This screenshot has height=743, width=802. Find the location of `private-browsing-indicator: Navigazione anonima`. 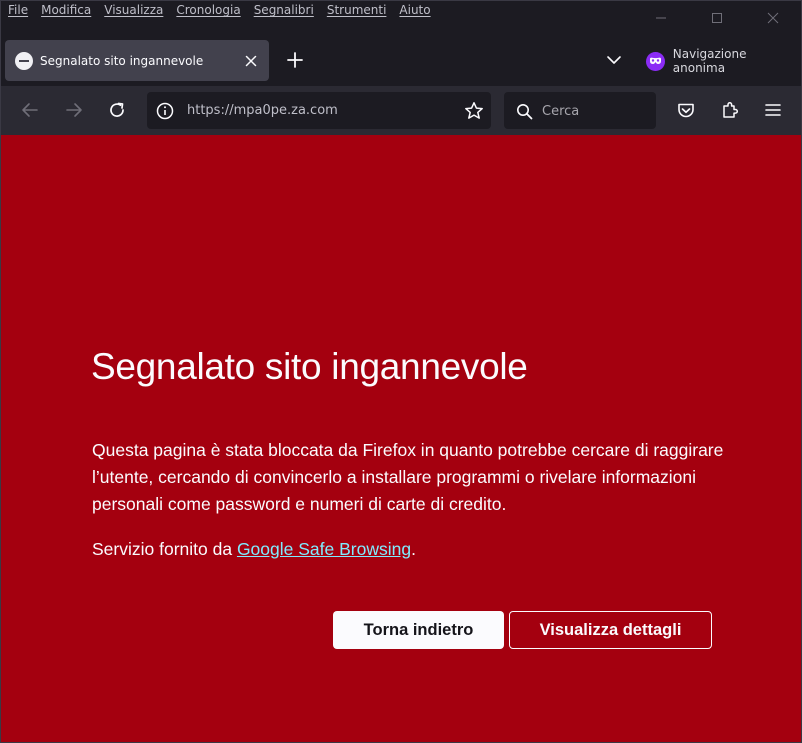

private-browsing-indicator: Navigazione anonima is located at coordinates (723, 61).